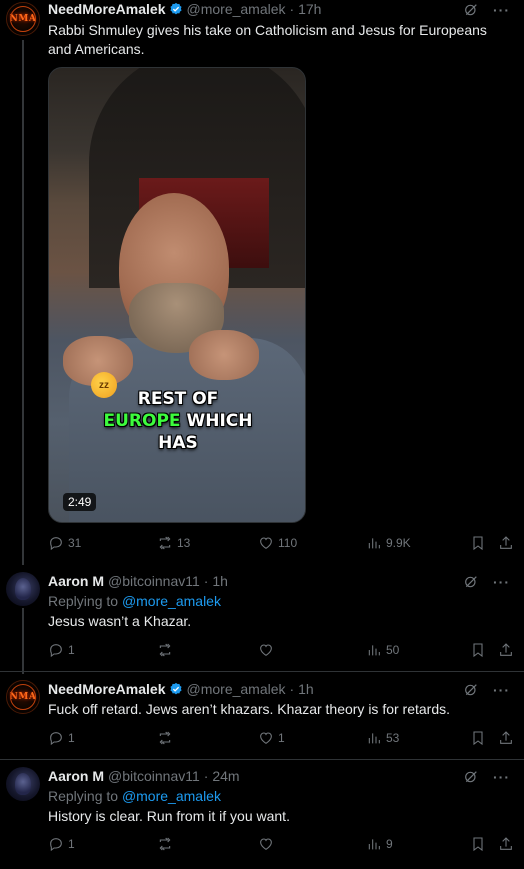 The height and width of the screenshot is (869, 524). I want to click on caption-line-2-rest: WHICH, so click(216, 421).